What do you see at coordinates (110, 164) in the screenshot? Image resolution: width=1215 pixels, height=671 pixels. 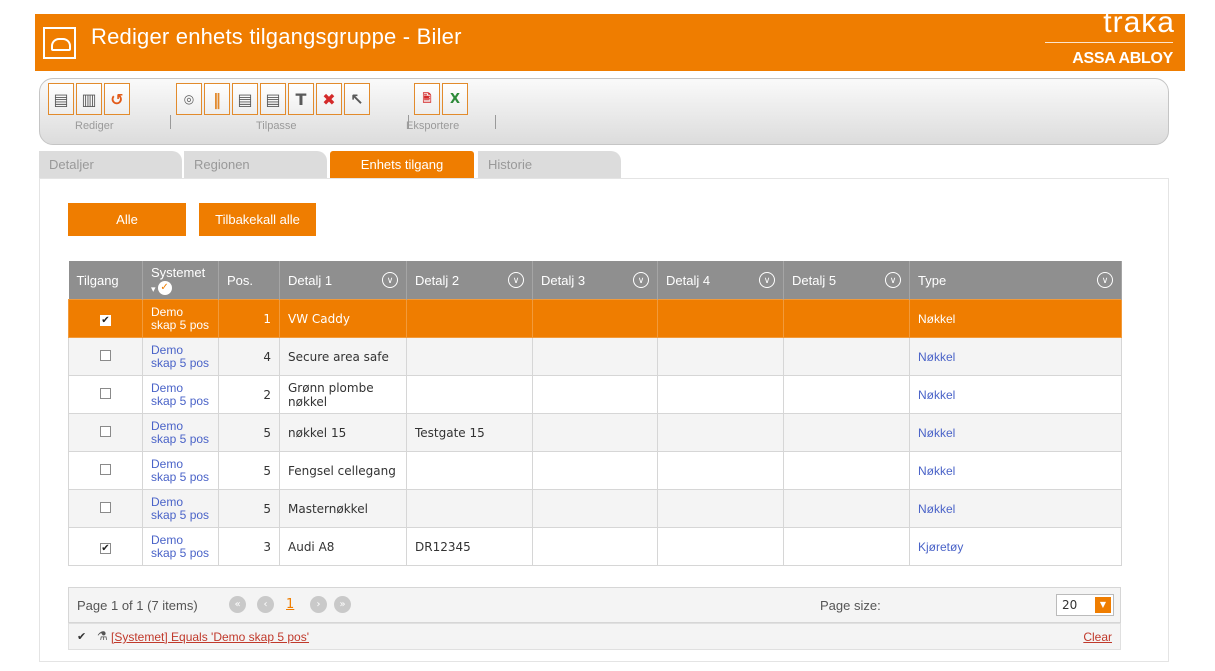 I see `tab-details: Detaljer` at bounding box center [110, 164].